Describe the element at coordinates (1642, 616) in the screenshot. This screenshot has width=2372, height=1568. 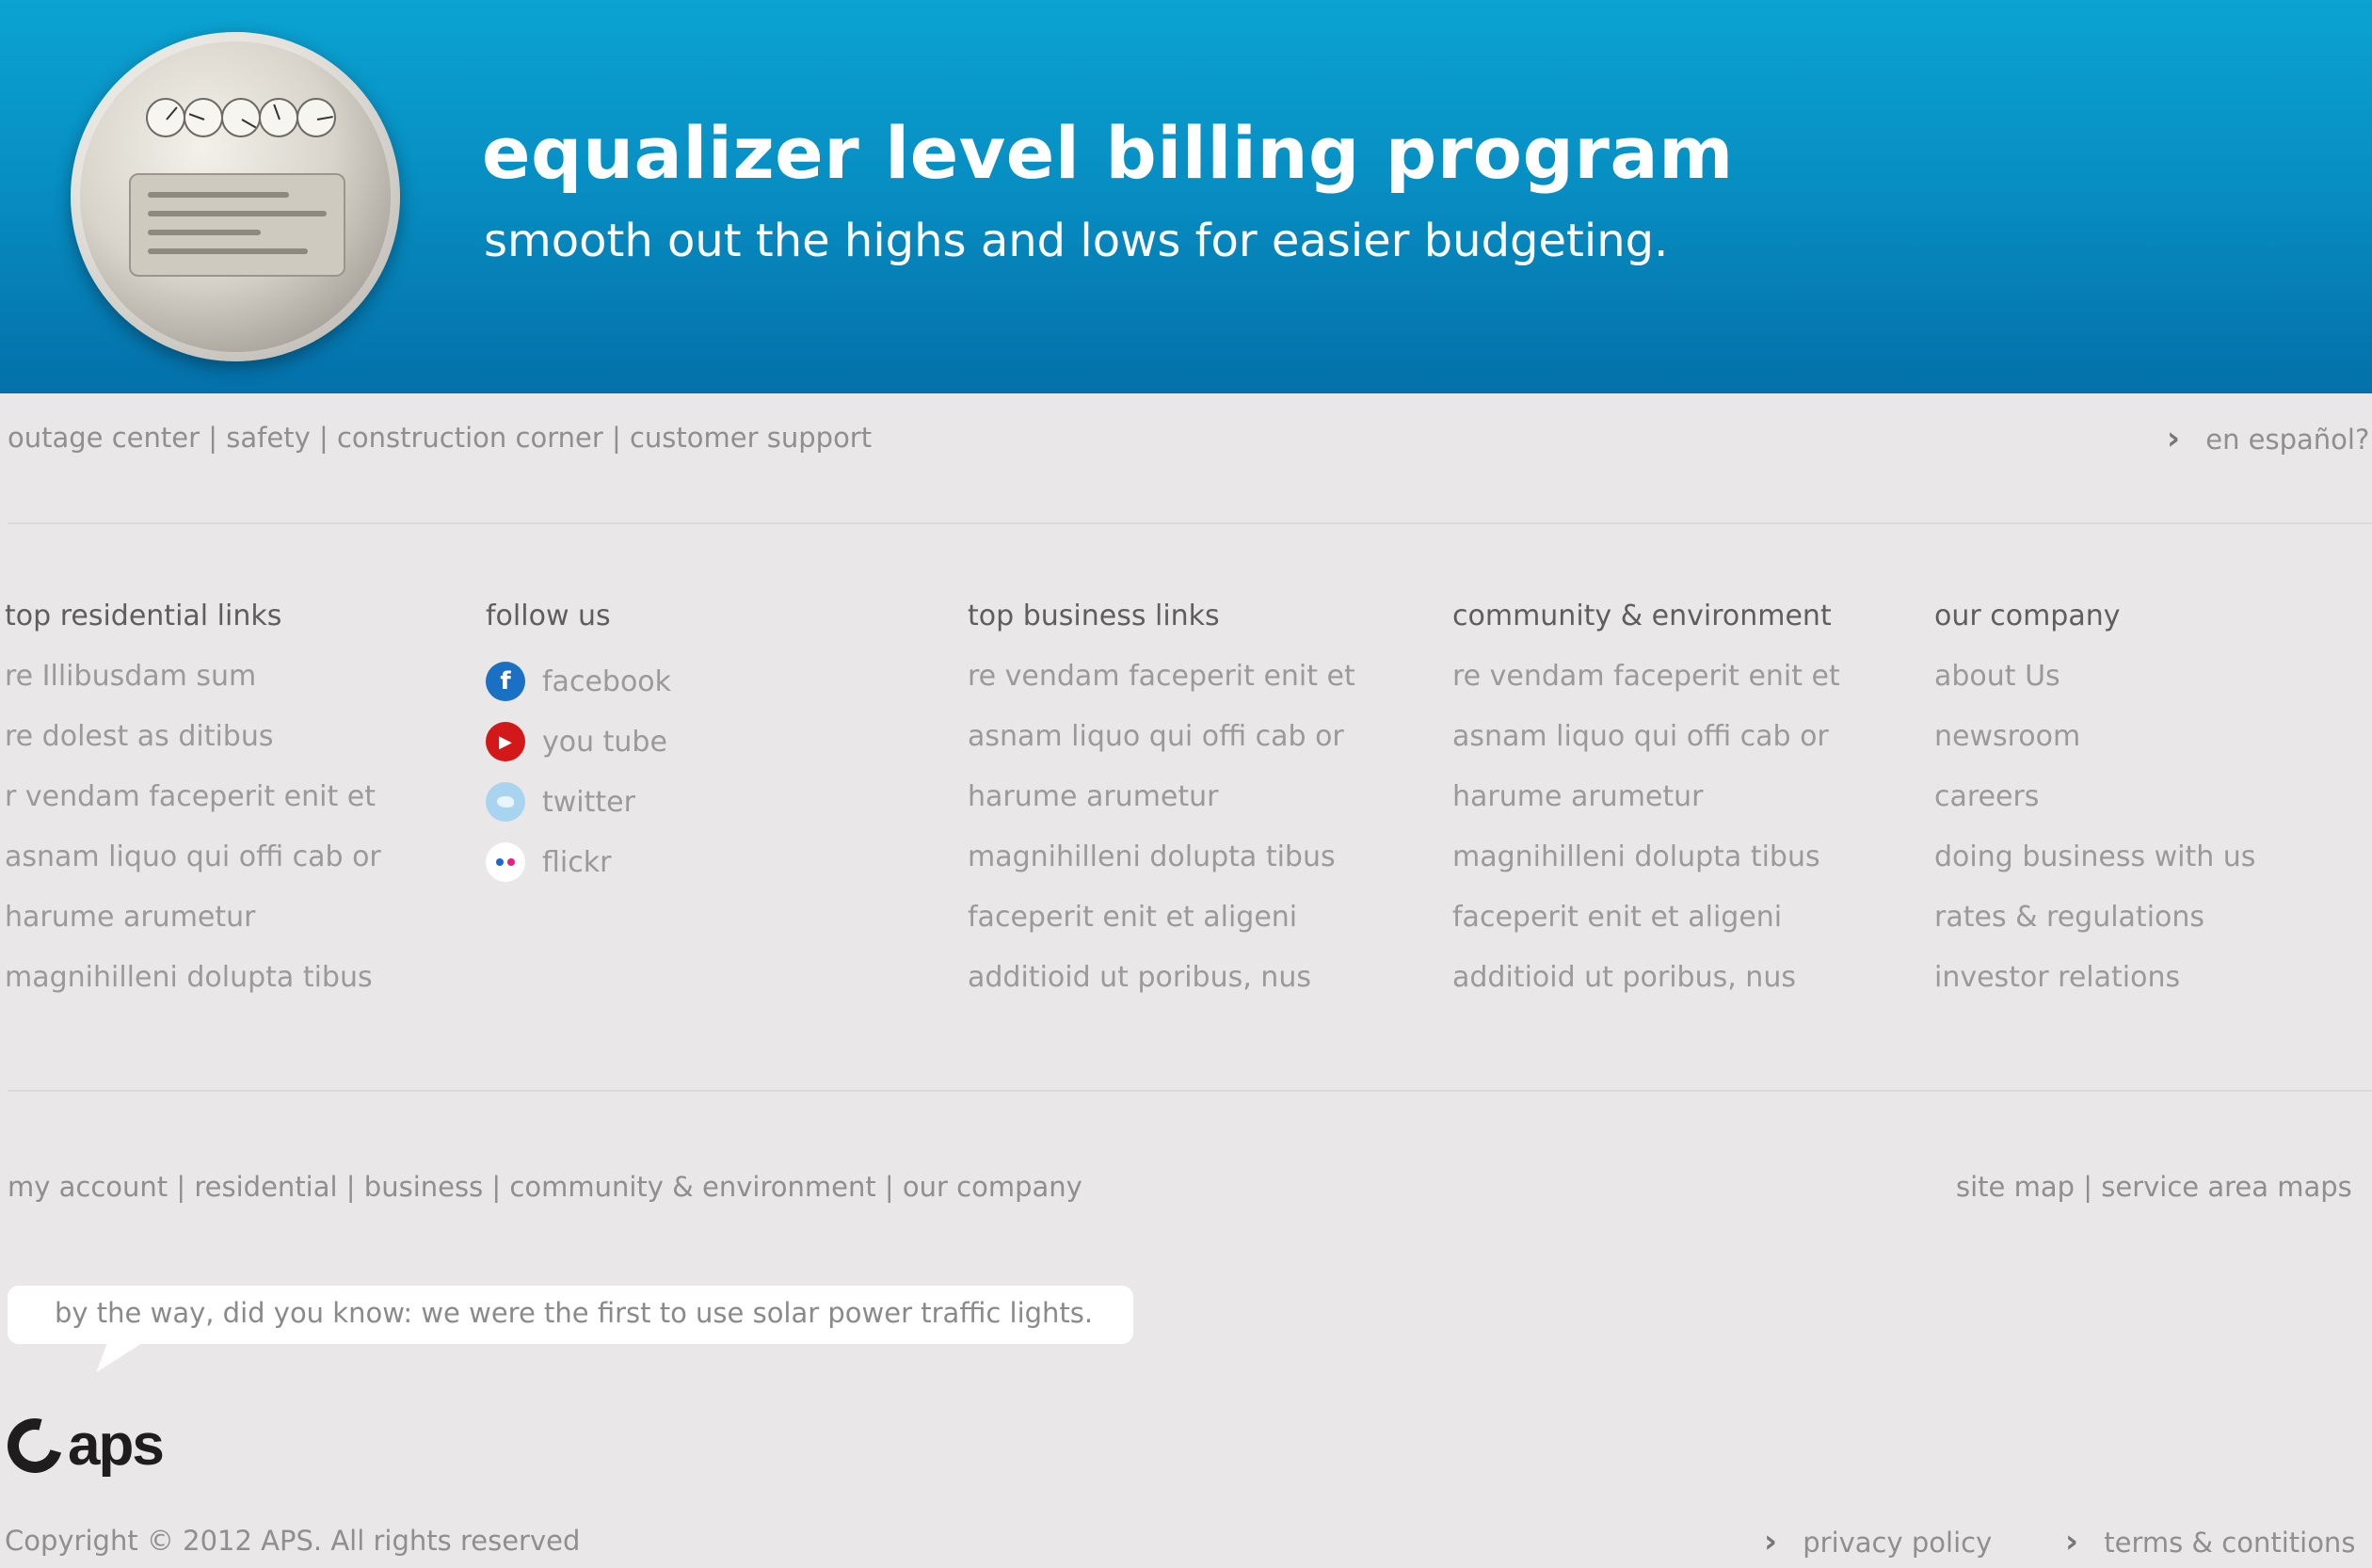
I see `column-heading: community & environment` at that location.